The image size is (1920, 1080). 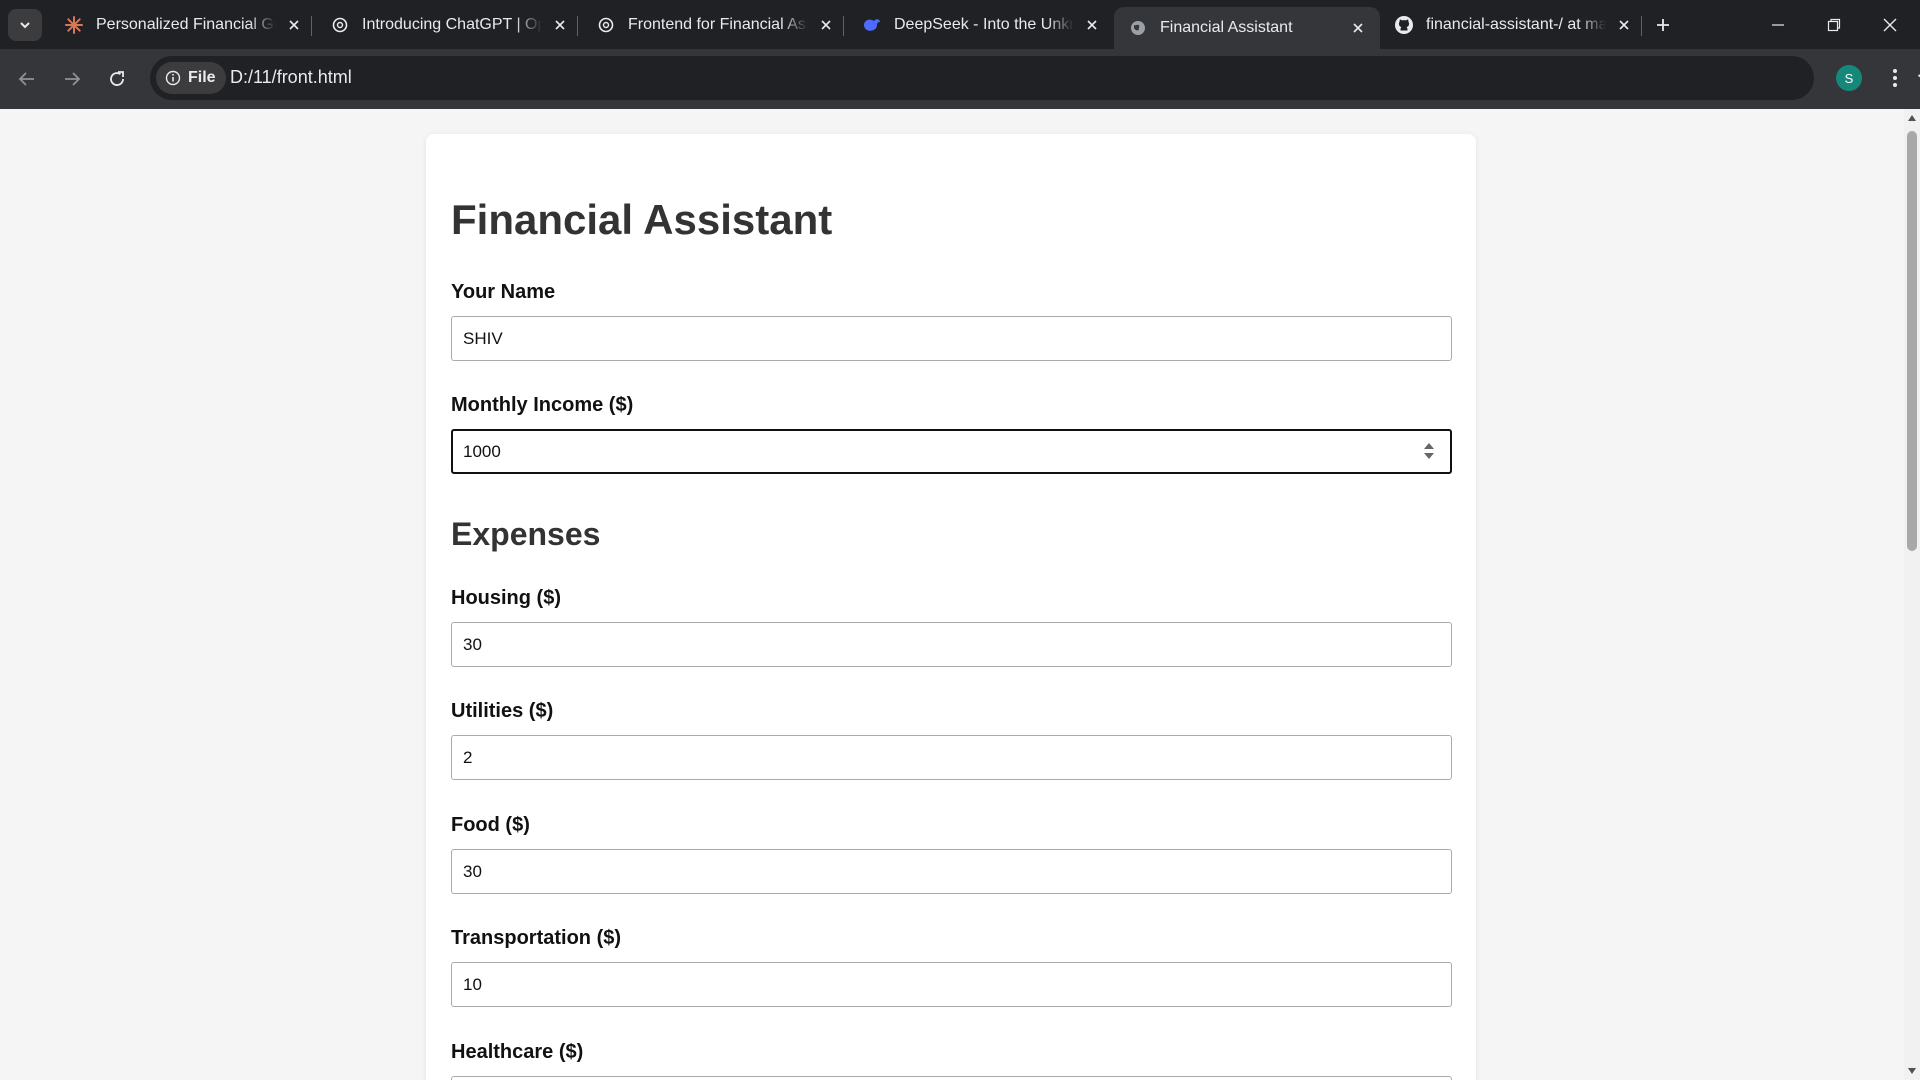 I want to click on arrow-left-icon, so click(x=26, y=79).